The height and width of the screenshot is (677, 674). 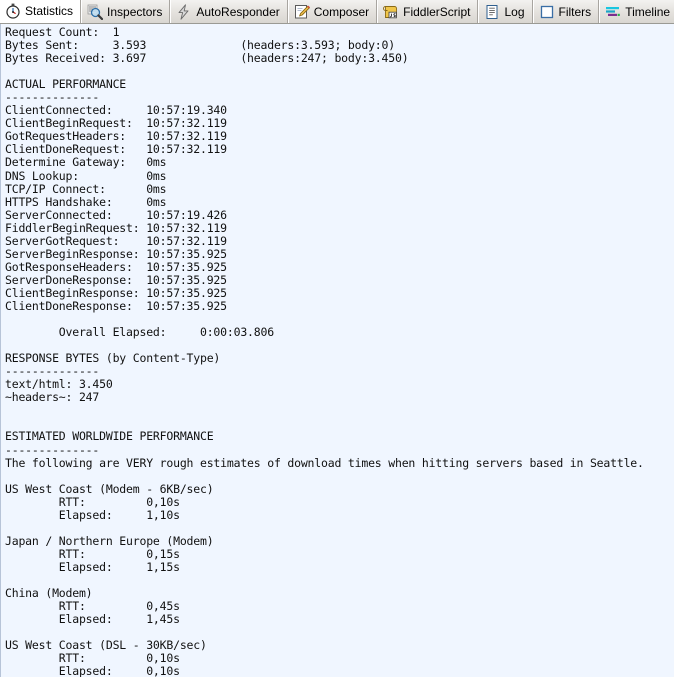 What do you see at coordinates (547, 12) in the screenshot?
I see `empty-square-icon` at bounding box center [547, 12].